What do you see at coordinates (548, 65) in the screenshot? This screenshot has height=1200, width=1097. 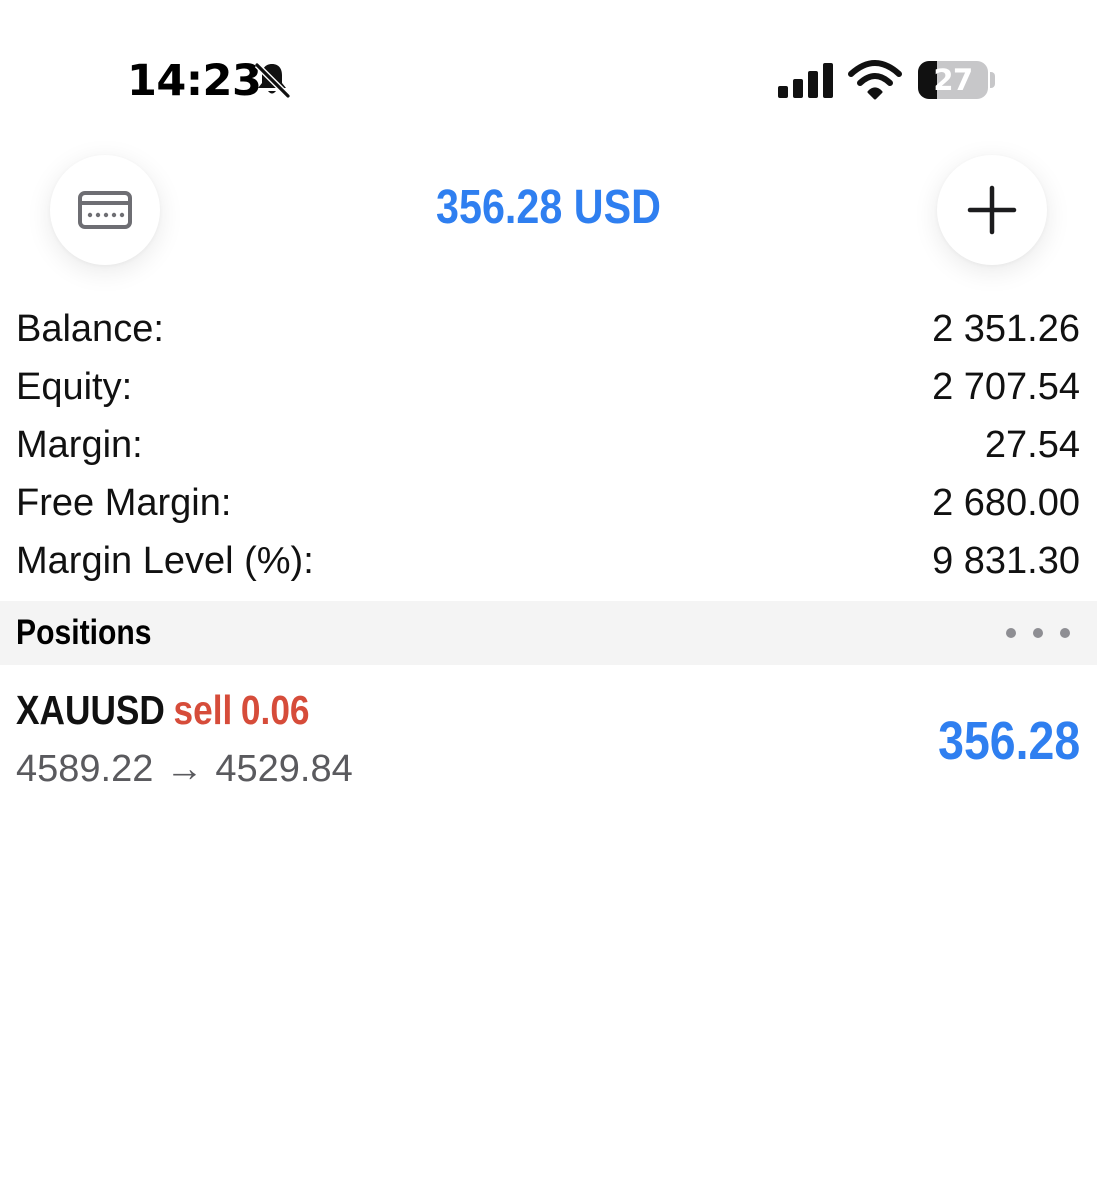 I see `status-bar: 14:23 27` at bounding box center [548, 65].